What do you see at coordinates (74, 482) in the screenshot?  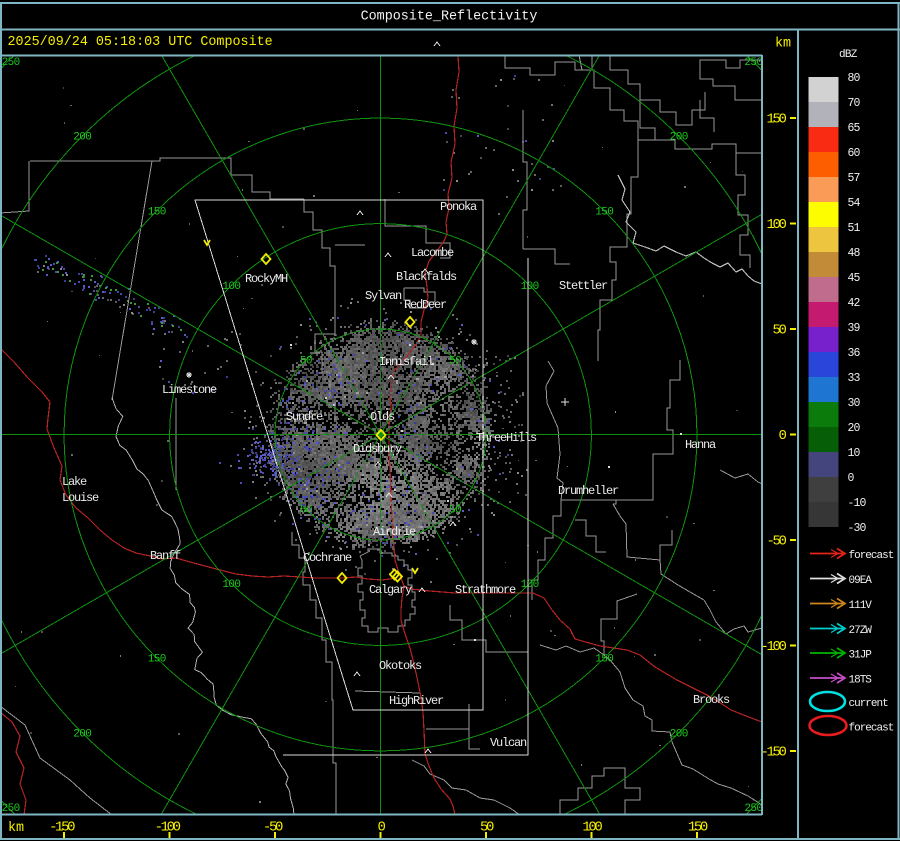 I see `svg-text: Lake` at bounding box center [74, 482].